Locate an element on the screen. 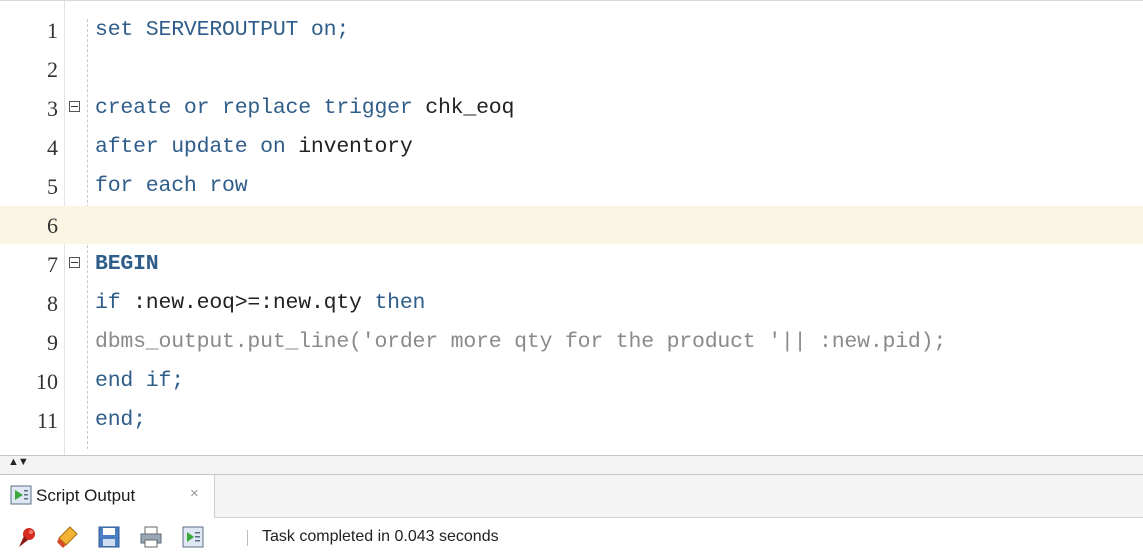  code-token: for each row is located at coordinates (171, 186).